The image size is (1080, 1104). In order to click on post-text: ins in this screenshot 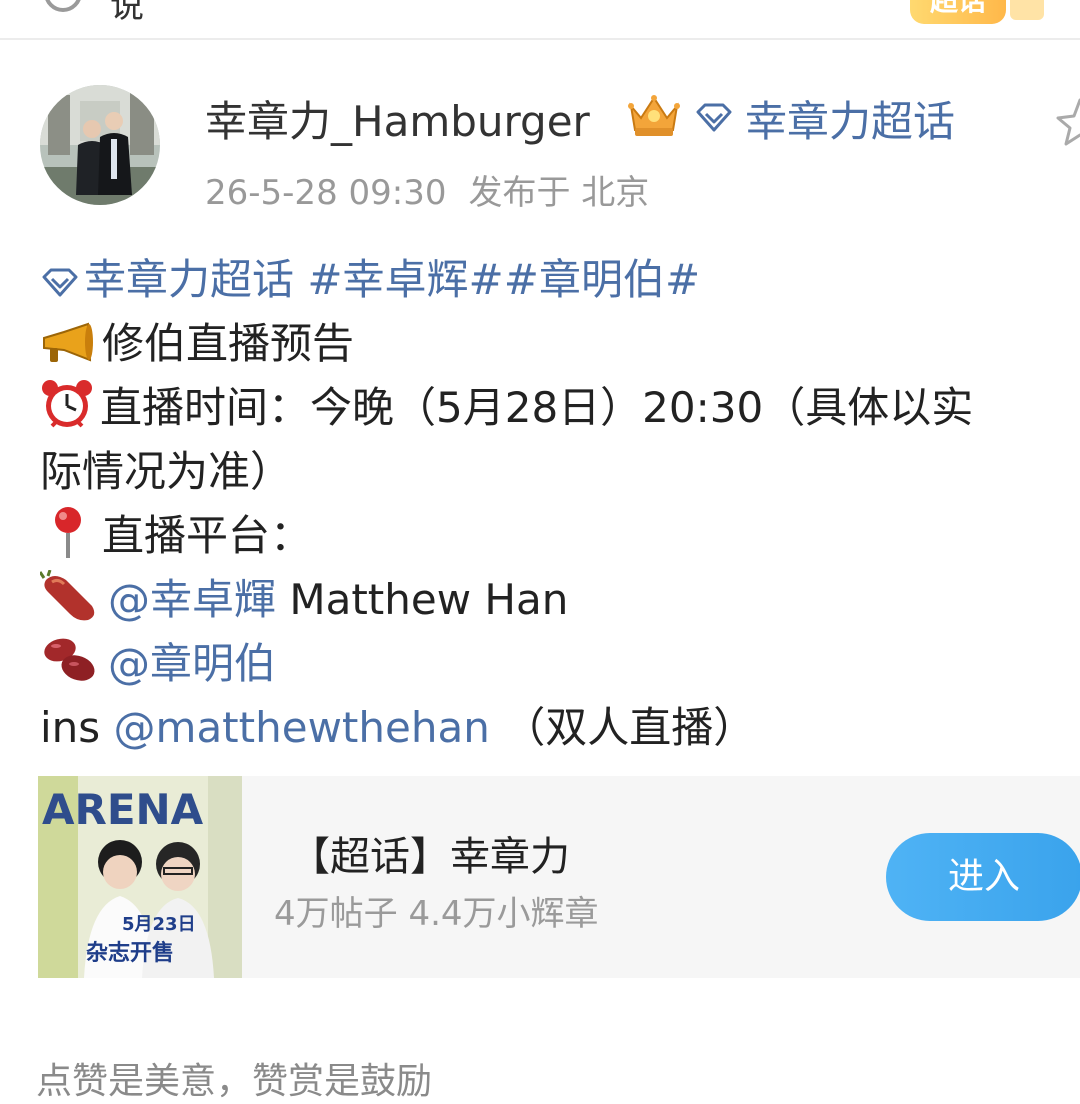, I will do `click(77, 727)`.